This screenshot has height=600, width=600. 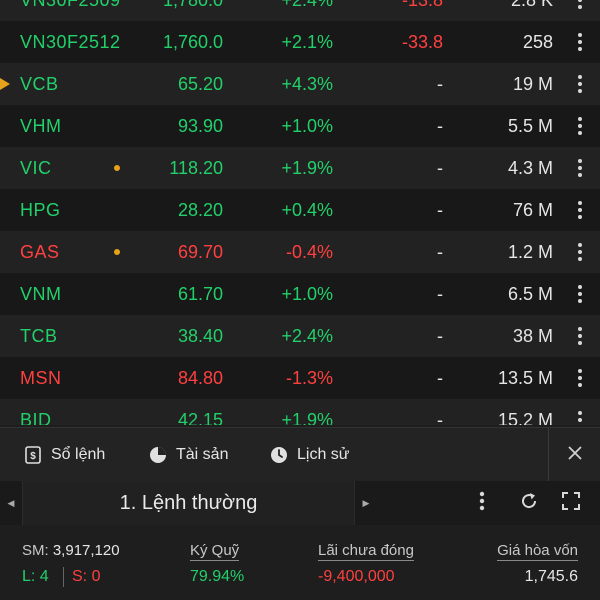 What do you see at coordinates (200, 83) in the screenshot?
I see `row-price: 65.20` at bounding box center [200, 83].